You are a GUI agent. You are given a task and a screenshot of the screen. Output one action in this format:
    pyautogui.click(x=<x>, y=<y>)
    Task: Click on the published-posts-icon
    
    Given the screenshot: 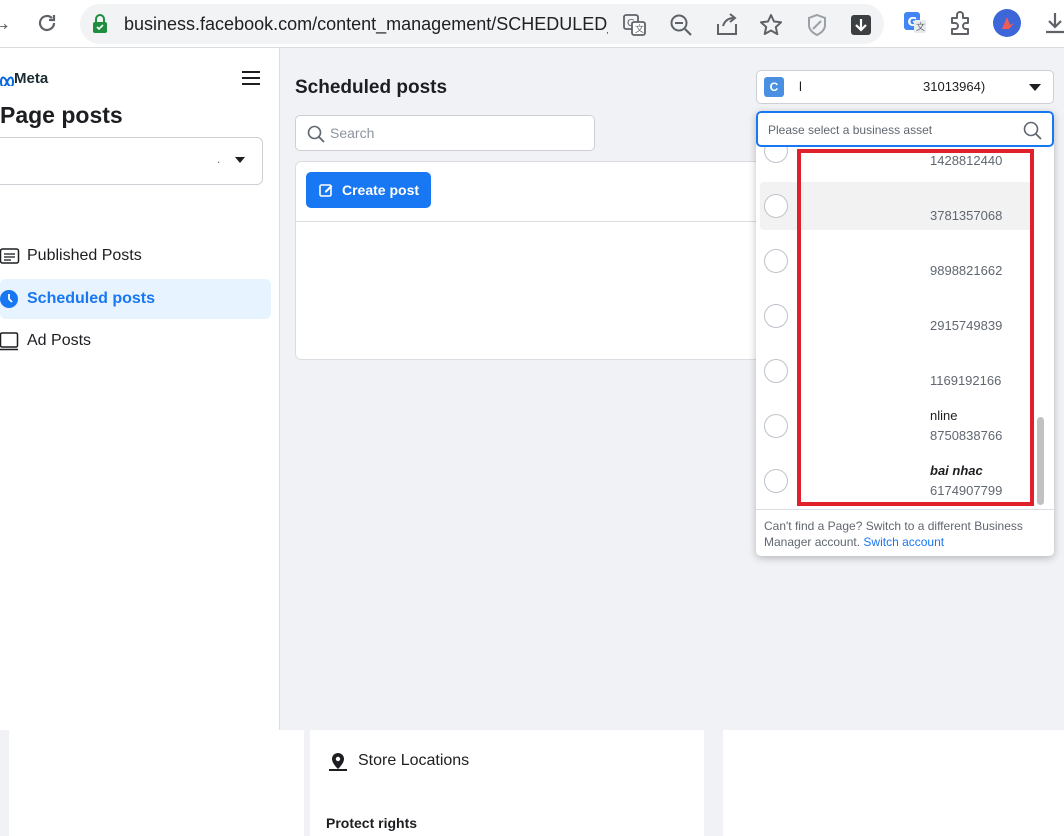 What is the action you would take?
    pyautogui.click(x=10, y=256)
    